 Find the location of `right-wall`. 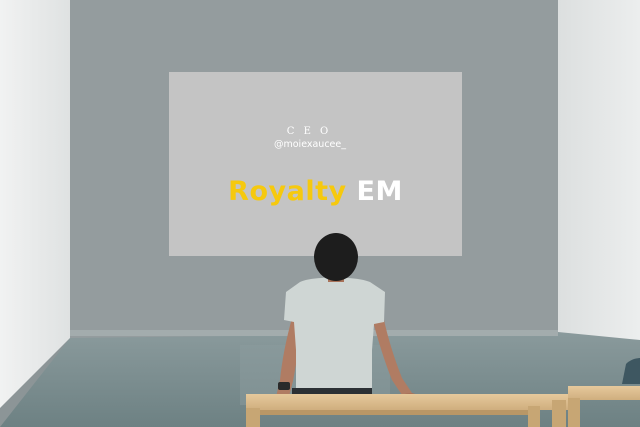

right-wall is located at coordinates (599, 170).